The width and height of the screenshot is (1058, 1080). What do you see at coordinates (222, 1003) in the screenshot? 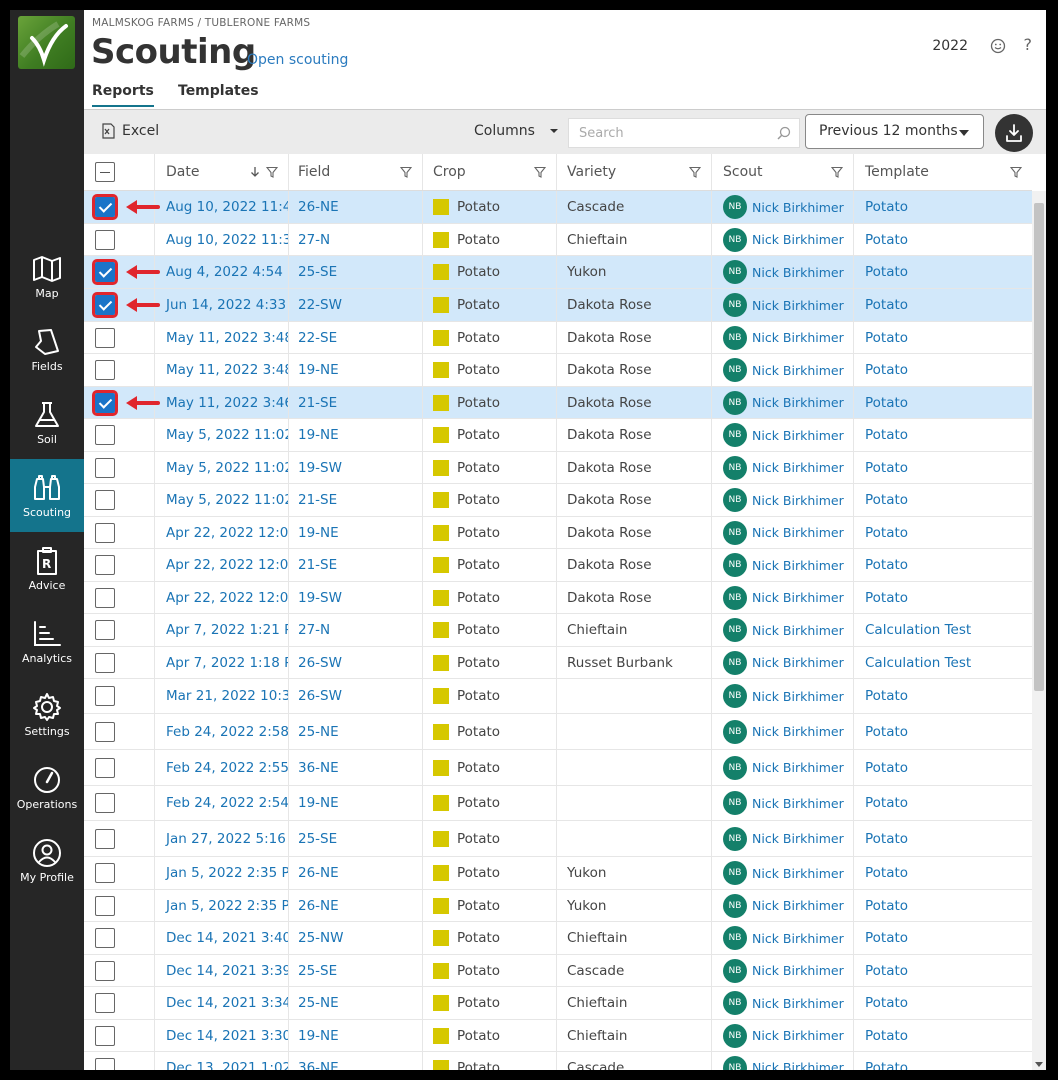
I see `row-date-link: Dec 14, 2021 3:34 PM` at bounding box center [222, 1003].